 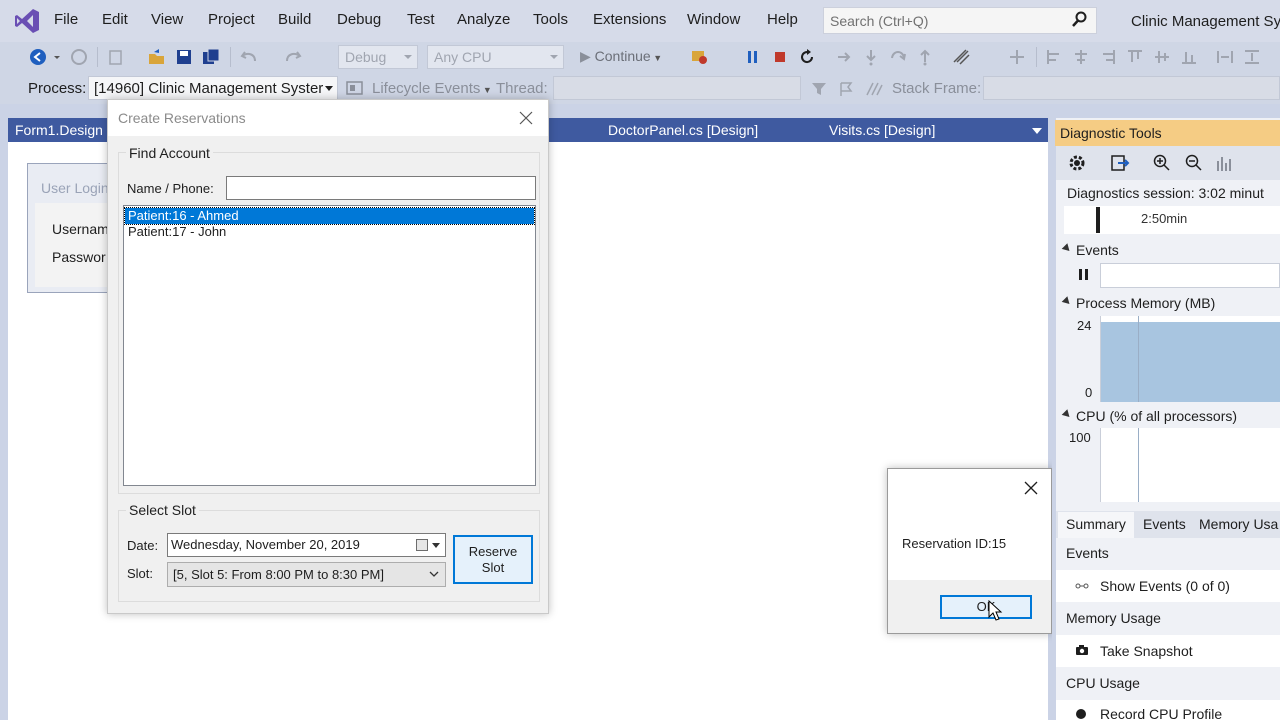 What do you see at coordinates (782, 19) in the screenshot?
I see `menu-help: Help` at bounding box center [782, 19].